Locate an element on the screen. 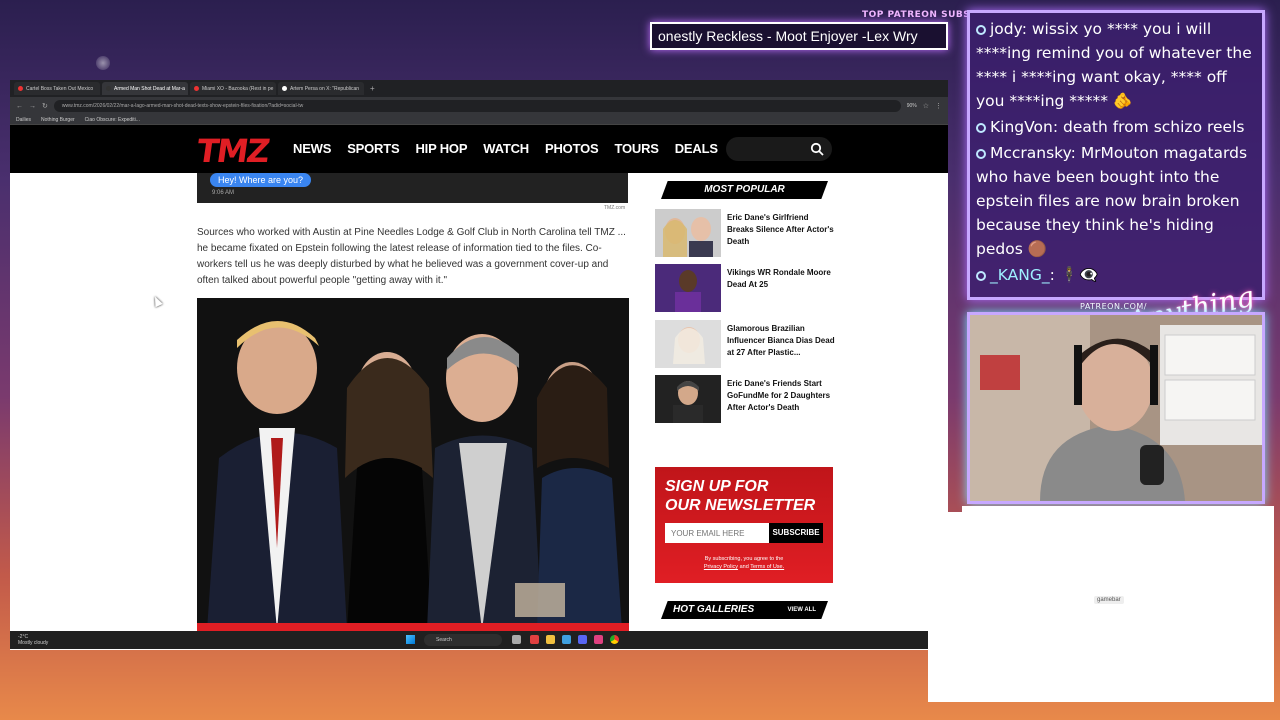 The width and height of the screenshot is (1280, 720). nav-deals: DEALS is located at coordinates (696, 148).